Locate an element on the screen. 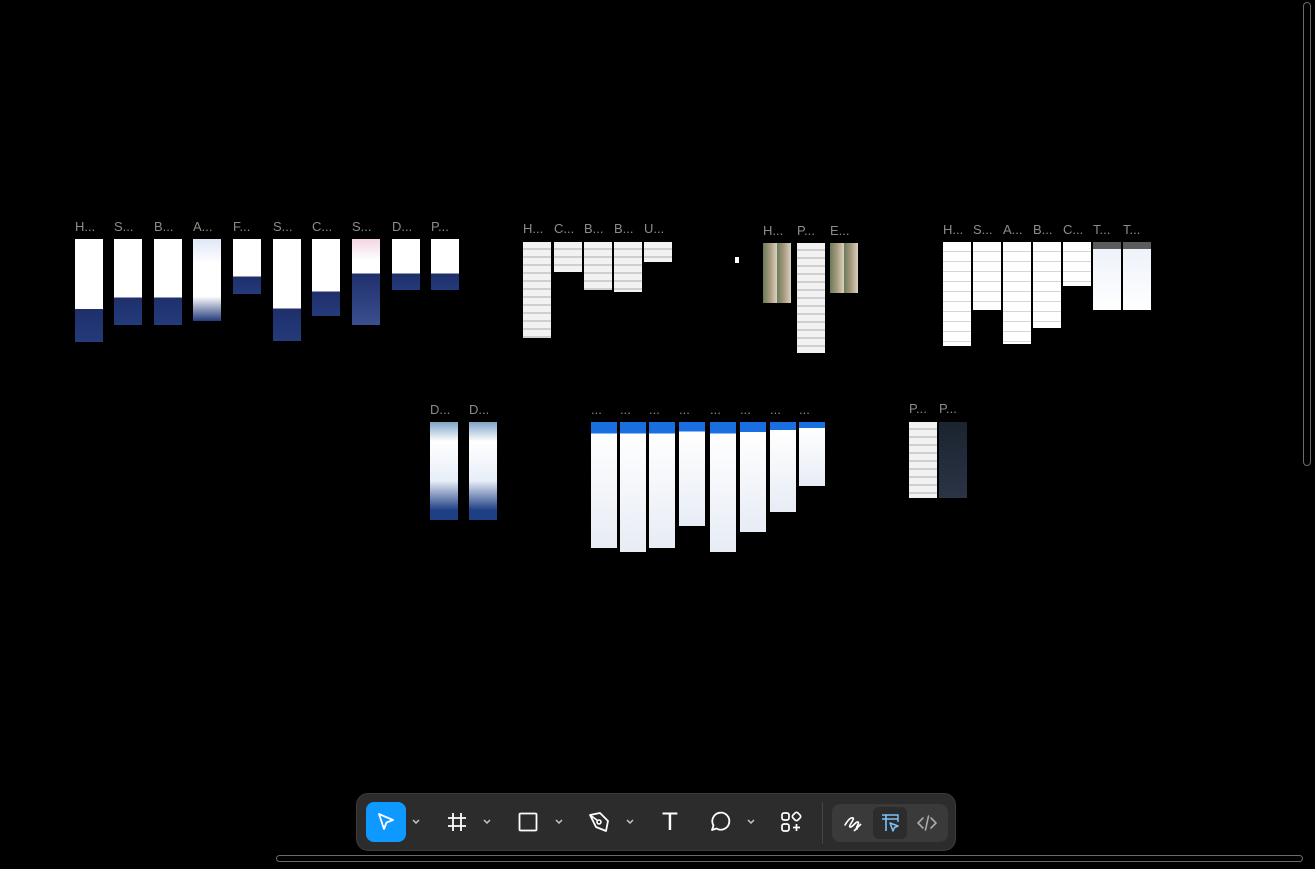 This screenshot has width=1315, height=869. actions-button is located at coordinates (791, 822).